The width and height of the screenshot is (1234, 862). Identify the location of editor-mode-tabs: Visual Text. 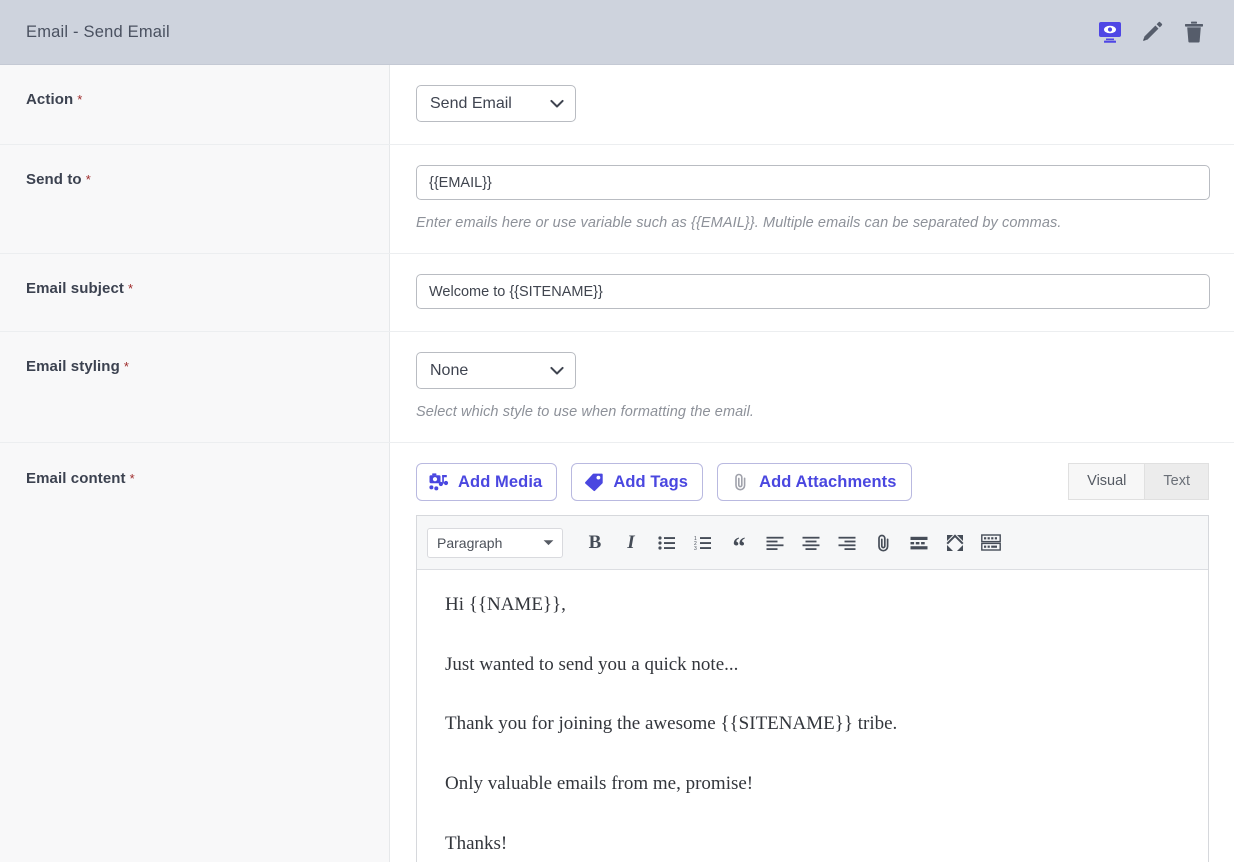
(1138, 481).